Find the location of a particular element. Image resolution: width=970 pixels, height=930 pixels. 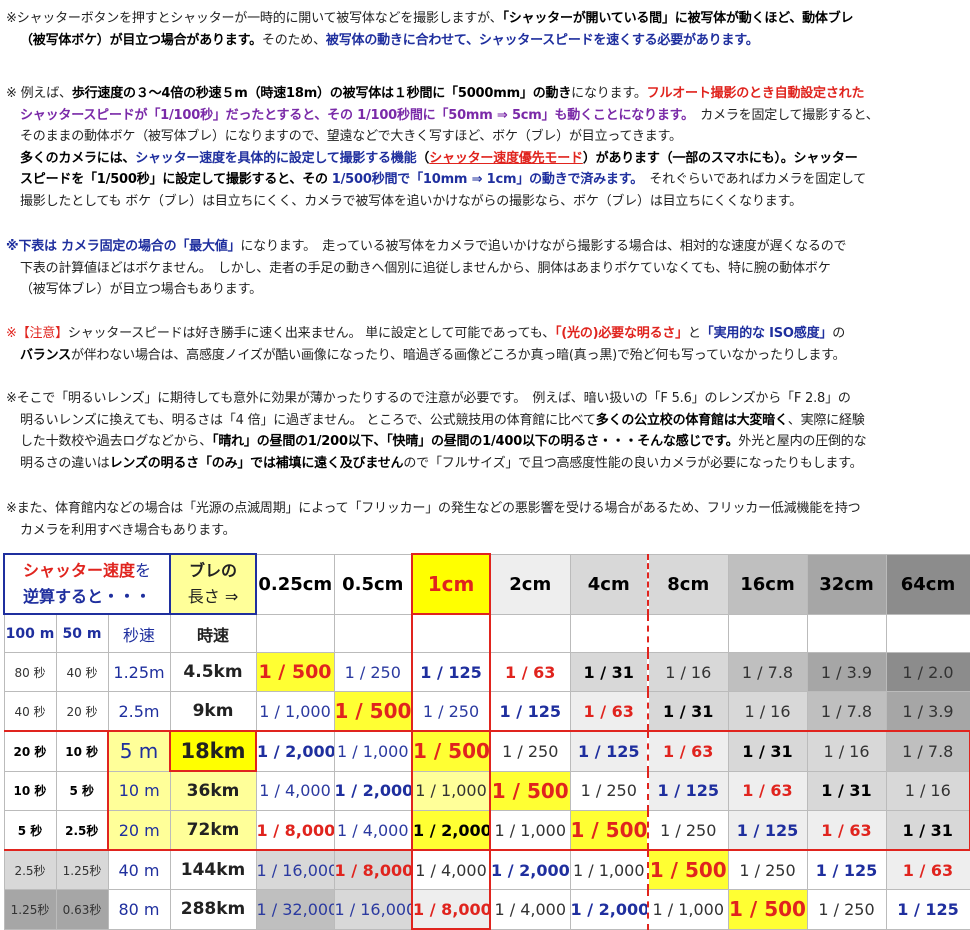

time-100m: 20 秒 is located at coordinates (30, 751).